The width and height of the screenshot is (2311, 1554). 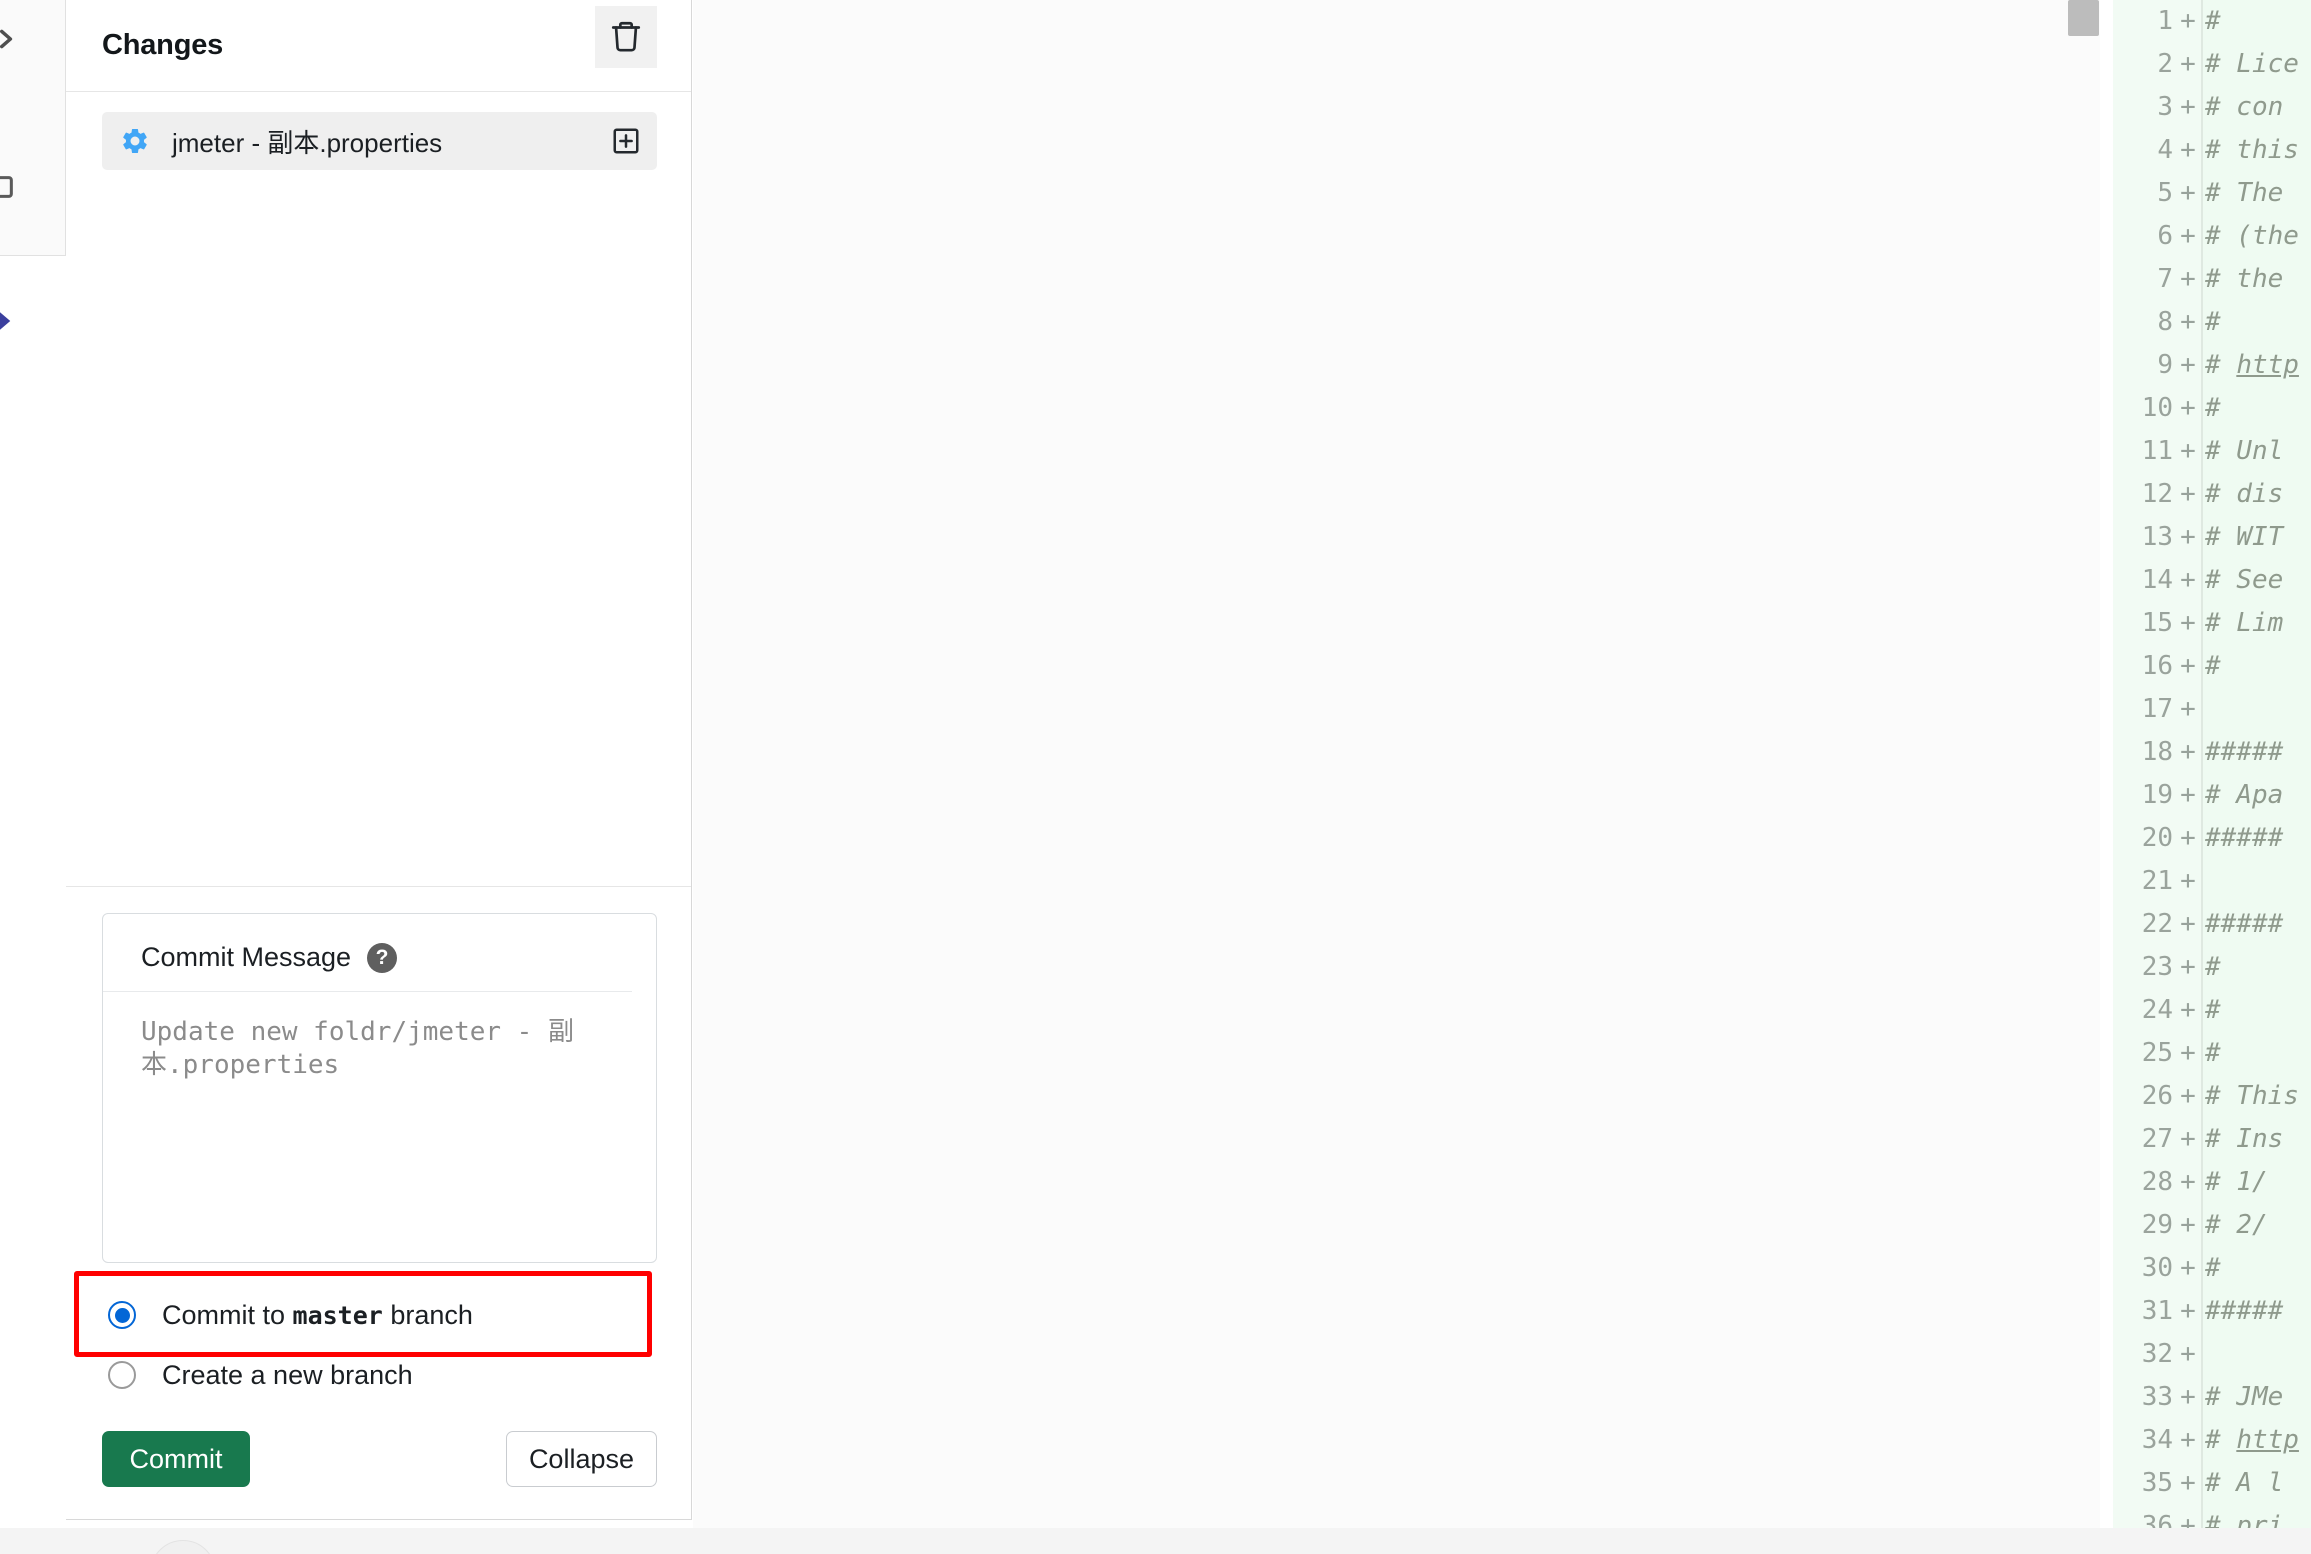 I want to click on radio-create-new-branch-label: Create a new branch, so click(x=287, y=1374).